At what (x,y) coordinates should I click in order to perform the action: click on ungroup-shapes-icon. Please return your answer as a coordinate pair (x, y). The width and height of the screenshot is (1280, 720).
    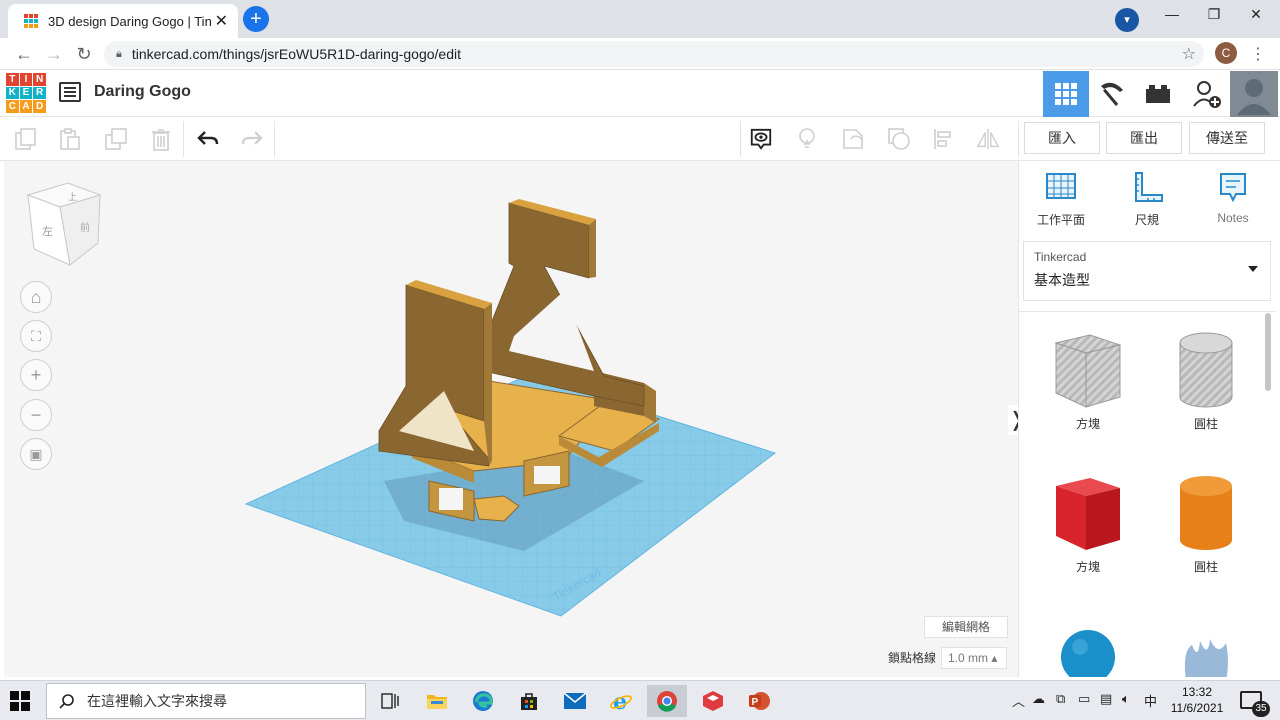
    Looking at the image, I should click on (899, 139).